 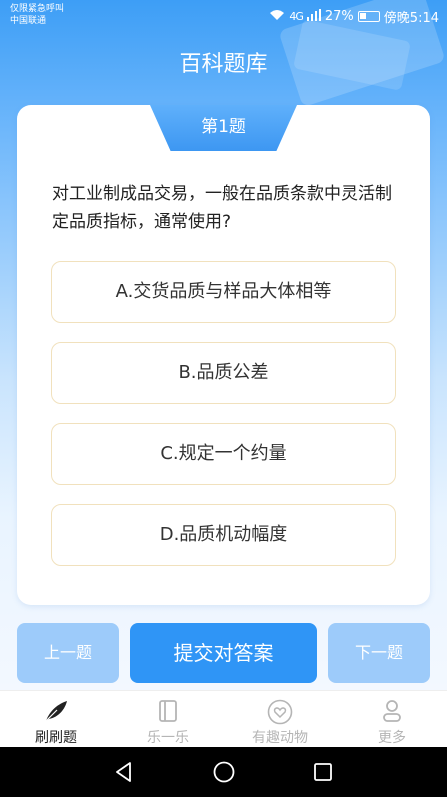 What do you see at coordinates (339, 16) in the screenshot?
I see `battery-percent: 27%` at bounding box center [339, 16].